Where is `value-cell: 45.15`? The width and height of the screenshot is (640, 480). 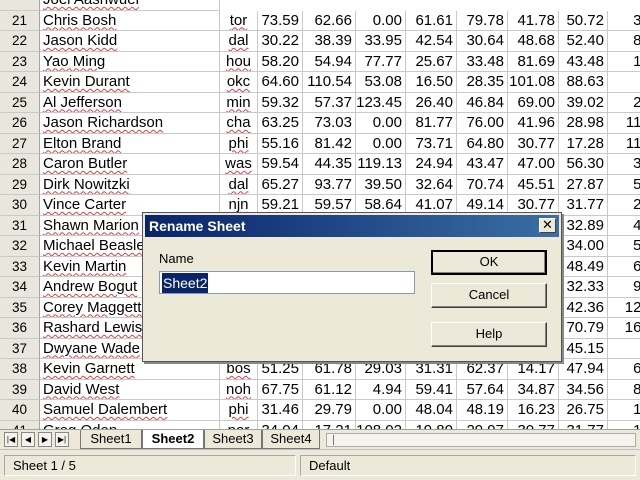
value-cell: 45.15 is located at coordinates (583, 348).